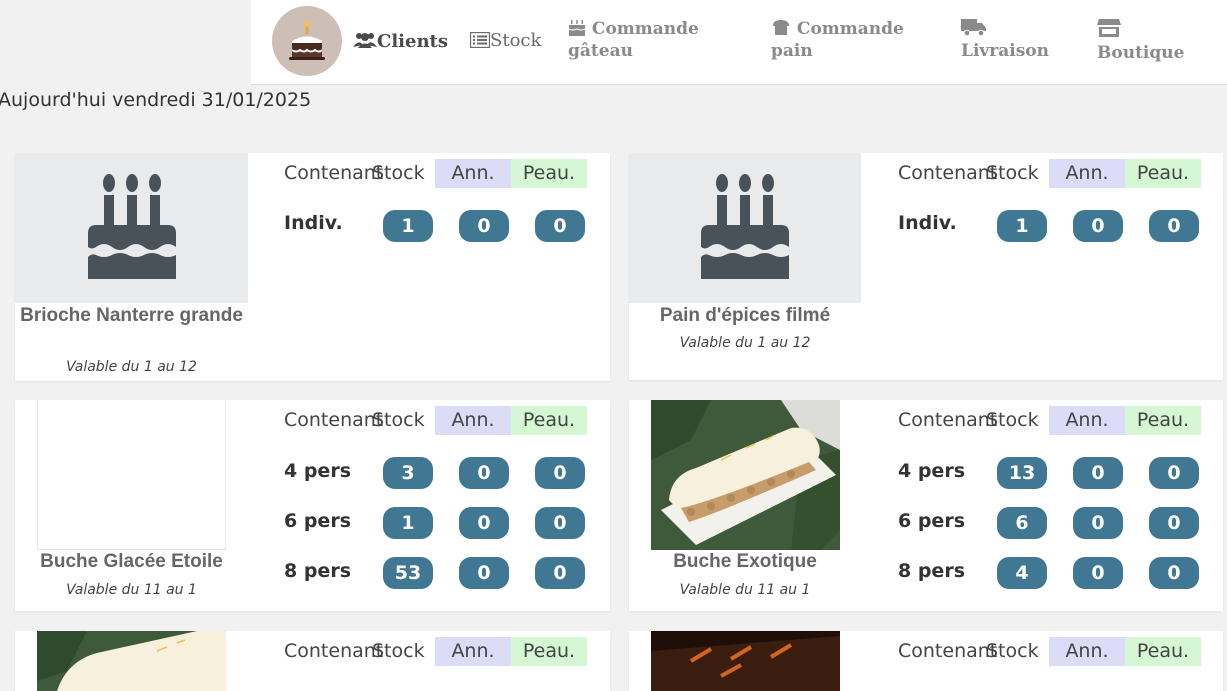  Describe the element at coordinates (645, 29) in the screenshot. I see `nav-commande-gateau-line1: Commande` at that location.